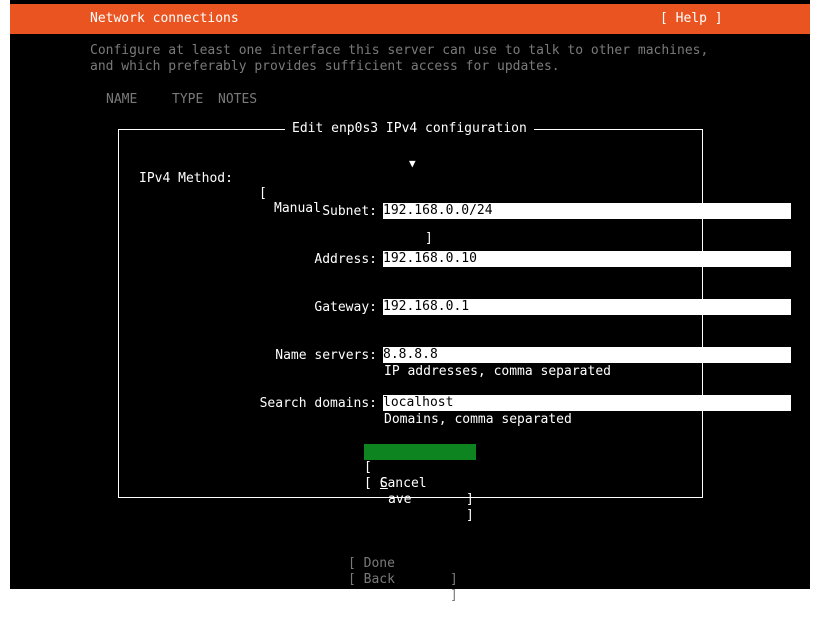 The height and width of the screenshot is (620, 820). What do you see at coordinates (326, 355) in the screenshot?
I see `name-servers-label: Name servers:` at bounding box center [326, 355].